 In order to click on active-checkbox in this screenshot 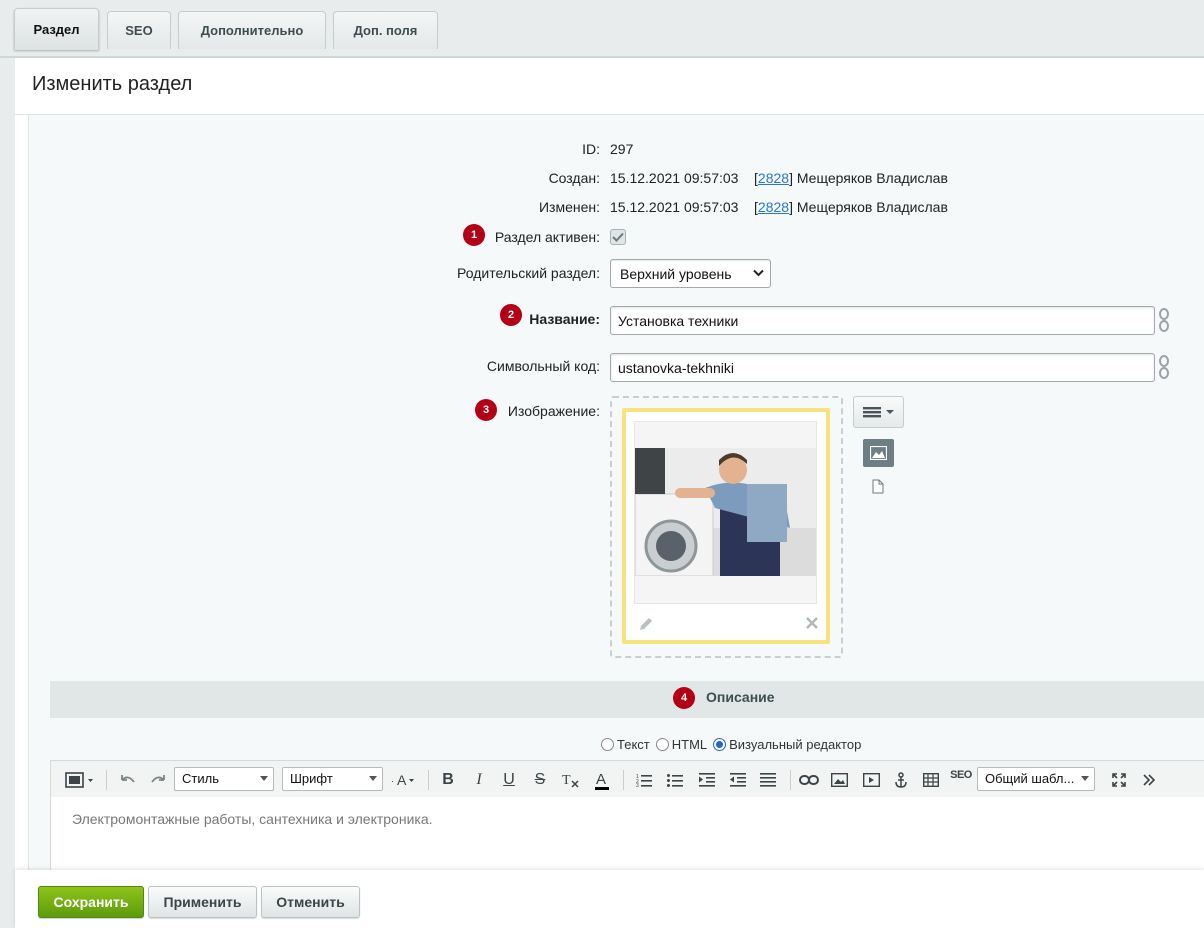, I will do `click(618, 237)`.